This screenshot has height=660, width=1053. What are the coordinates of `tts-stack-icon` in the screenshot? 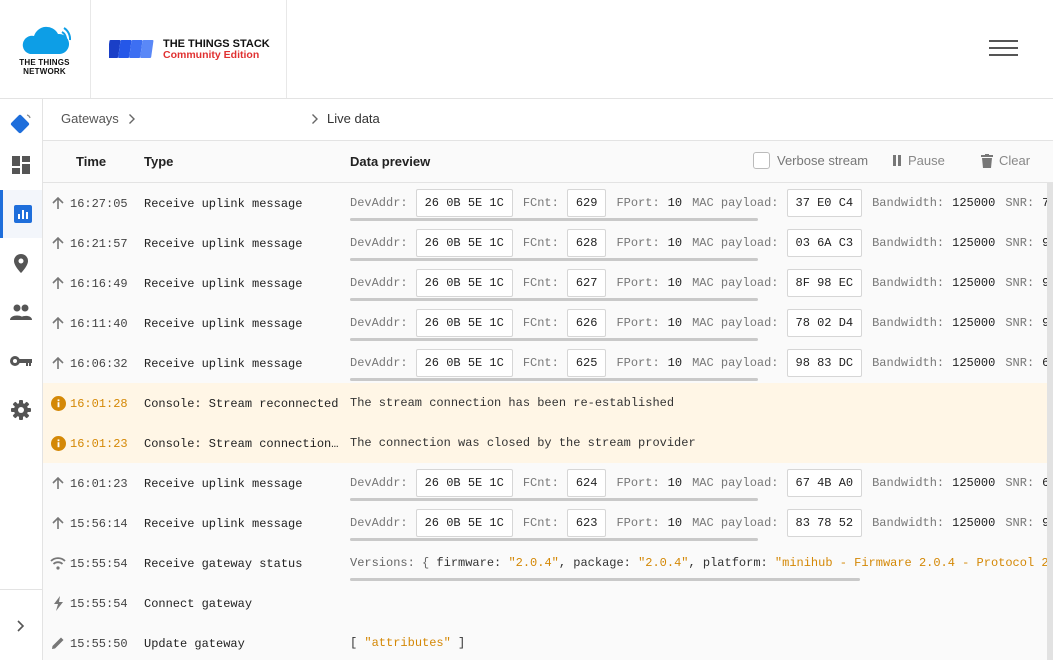 It's located at (131, 49).